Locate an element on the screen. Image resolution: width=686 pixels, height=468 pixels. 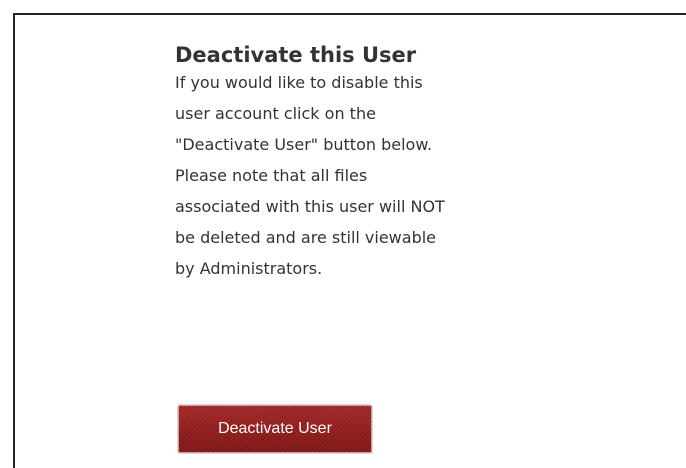
description-line: "Deactivate User" button below. is located at coordinates (304, 144).